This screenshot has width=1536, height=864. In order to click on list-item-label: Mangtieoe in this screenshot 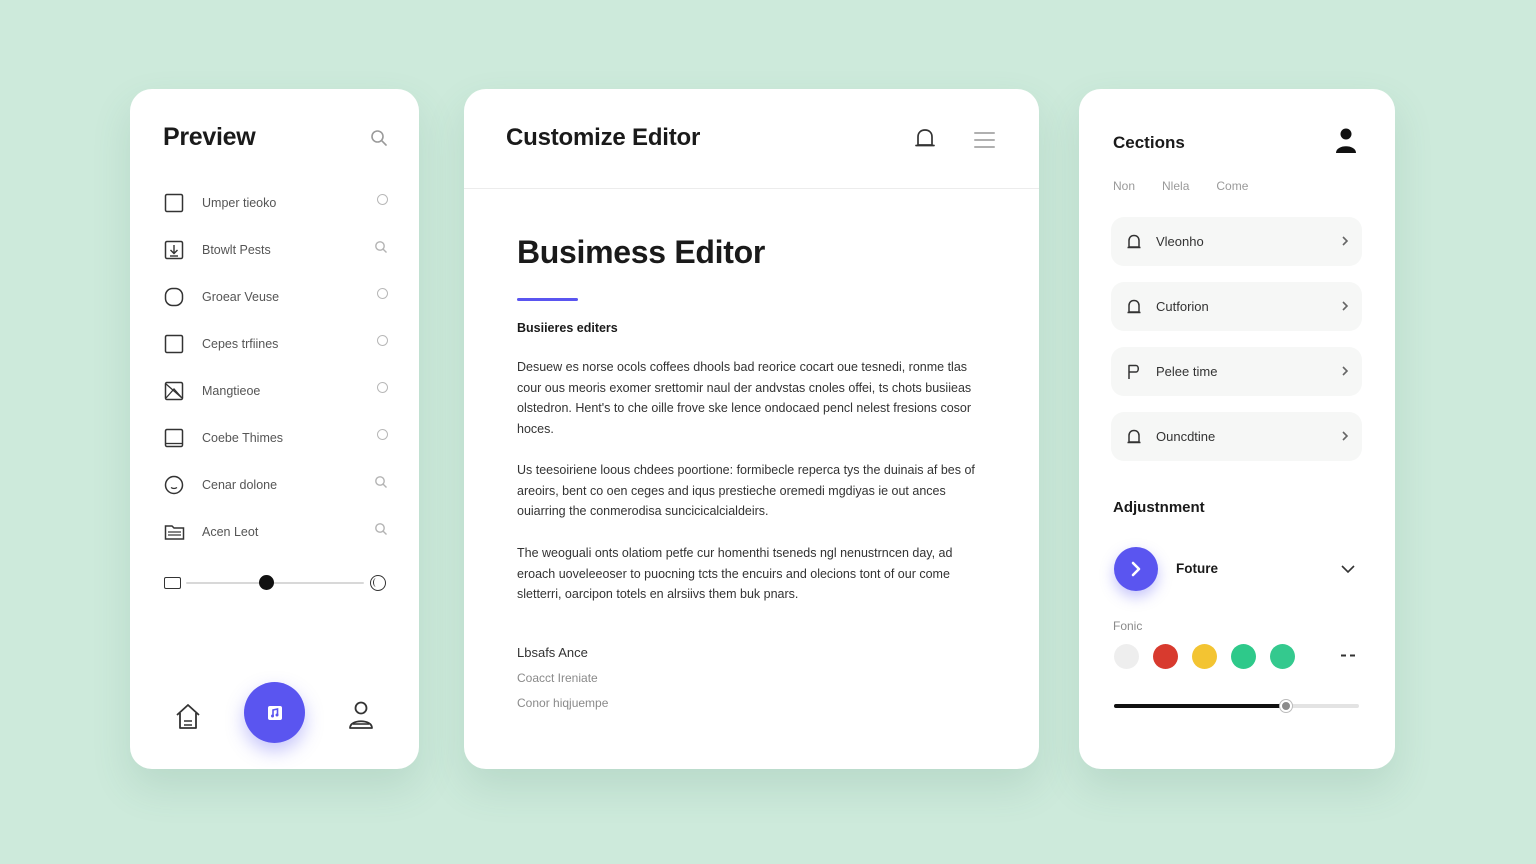, I will do `click(231, 390)`.